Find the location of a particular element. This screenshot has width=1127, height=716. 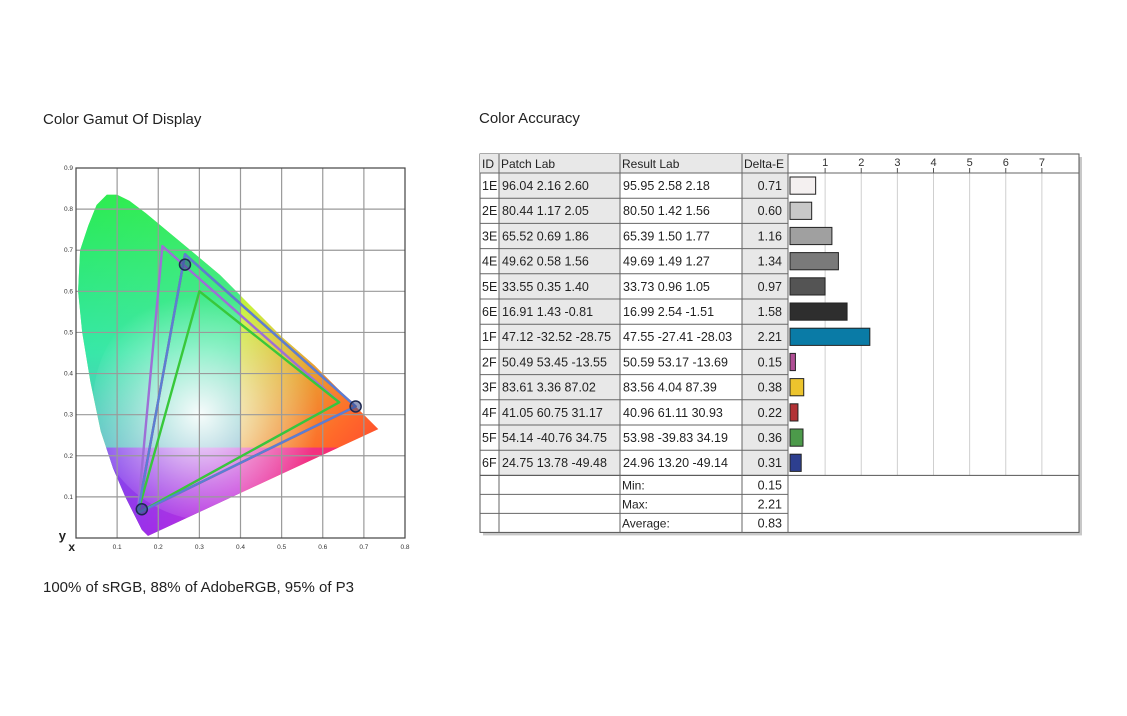

row-id: 3F is located at coordinates (489, 388).